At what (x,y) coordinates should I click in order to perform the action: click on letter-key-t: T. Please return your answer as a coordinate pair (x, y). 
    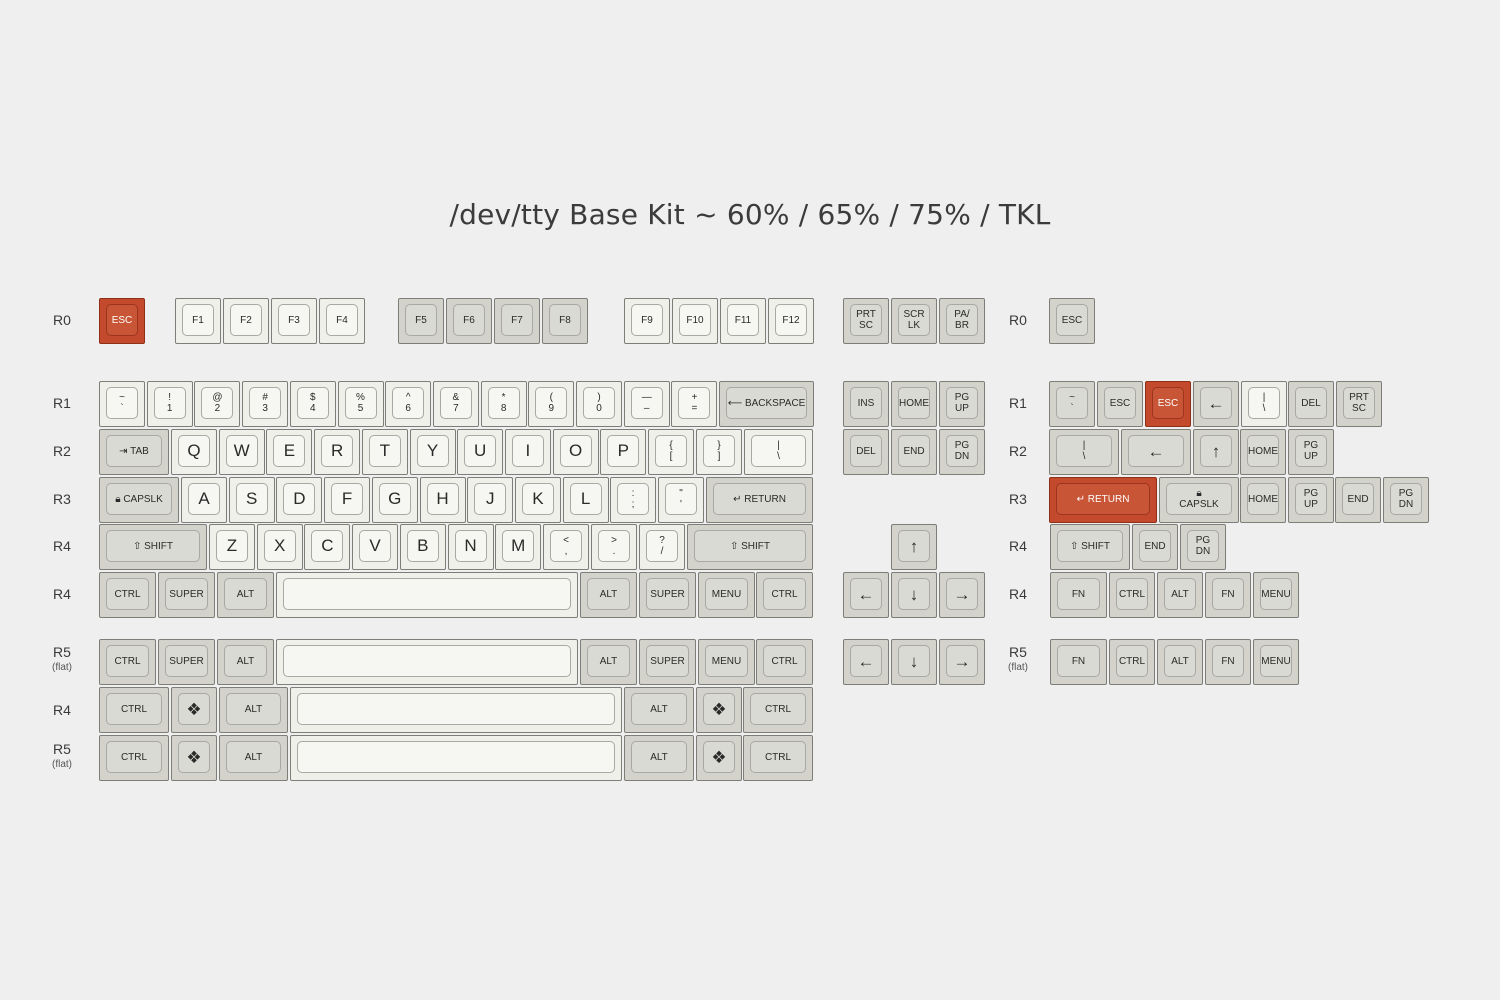
    Looking at the image, I should click on (384, 452).